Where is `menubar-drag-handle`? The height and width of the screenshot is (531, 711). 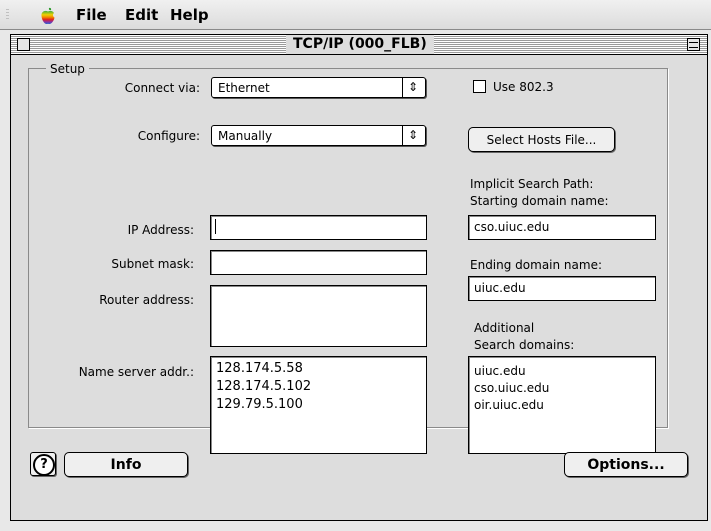
menubar-drag-handle is located at coordinates (7, 15).